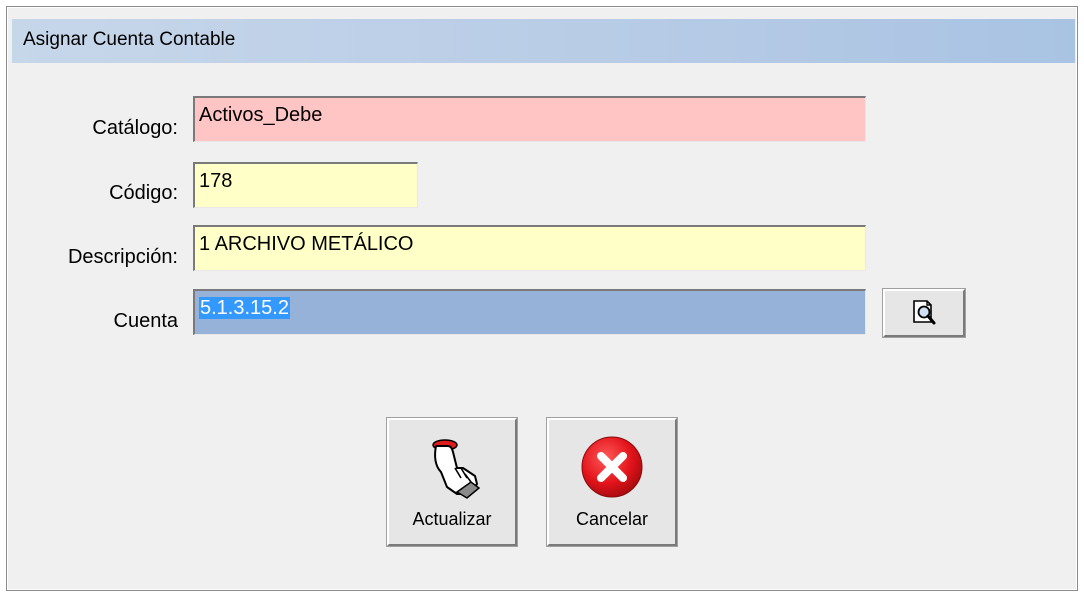 This screenshot has height=597, width=1084. What do you see at coordinates (146, 321) in the screenshot?
I see `cuenta-label: Cuenta` at bounding box center [146, 321].